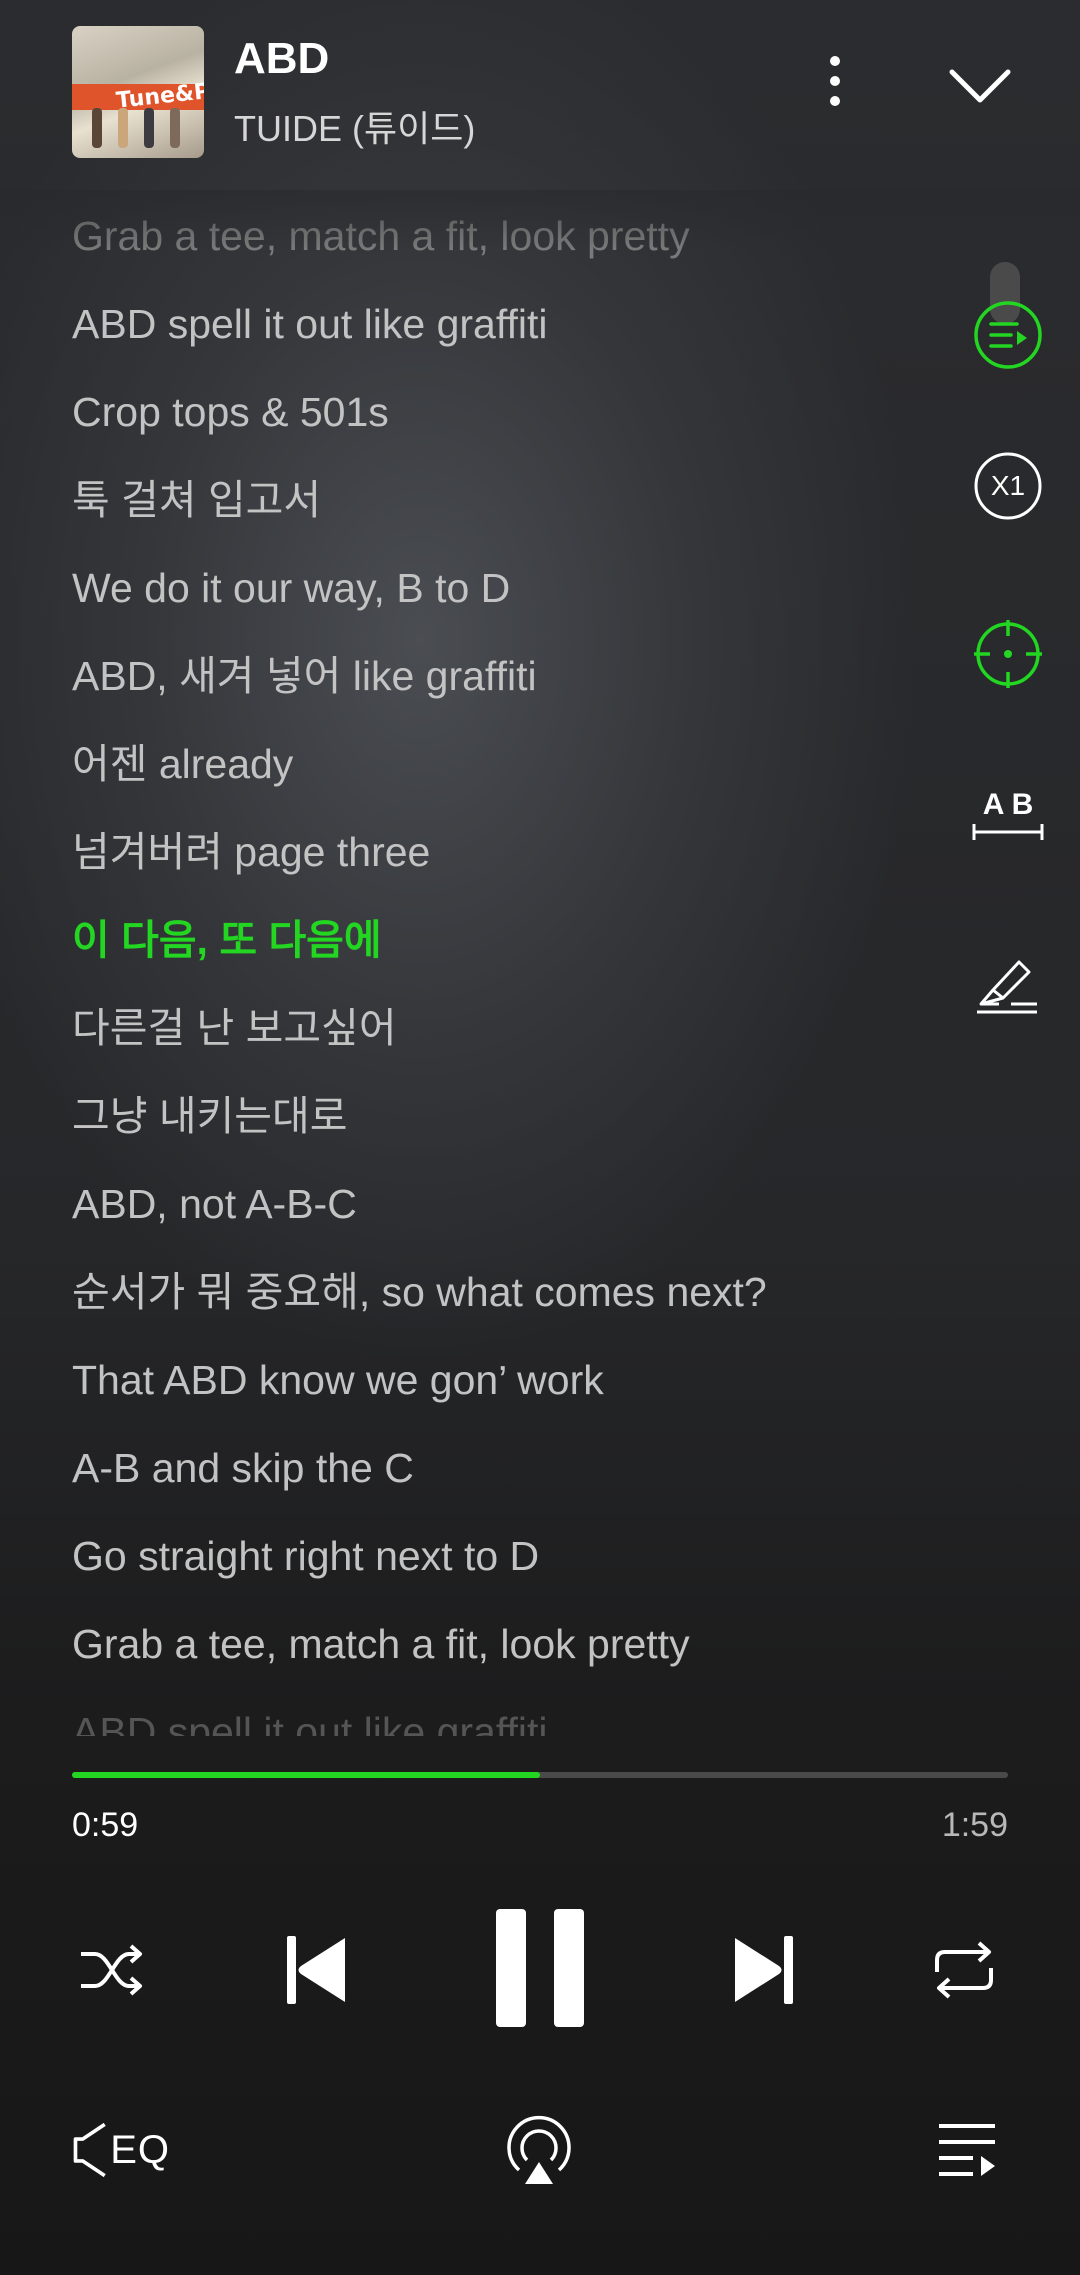 The height and width of the screenshot is (2275, 1080). Describe the element at coordinates (138, 92) in the screenshot. I see `album-cover: Tune&Play` at that location.